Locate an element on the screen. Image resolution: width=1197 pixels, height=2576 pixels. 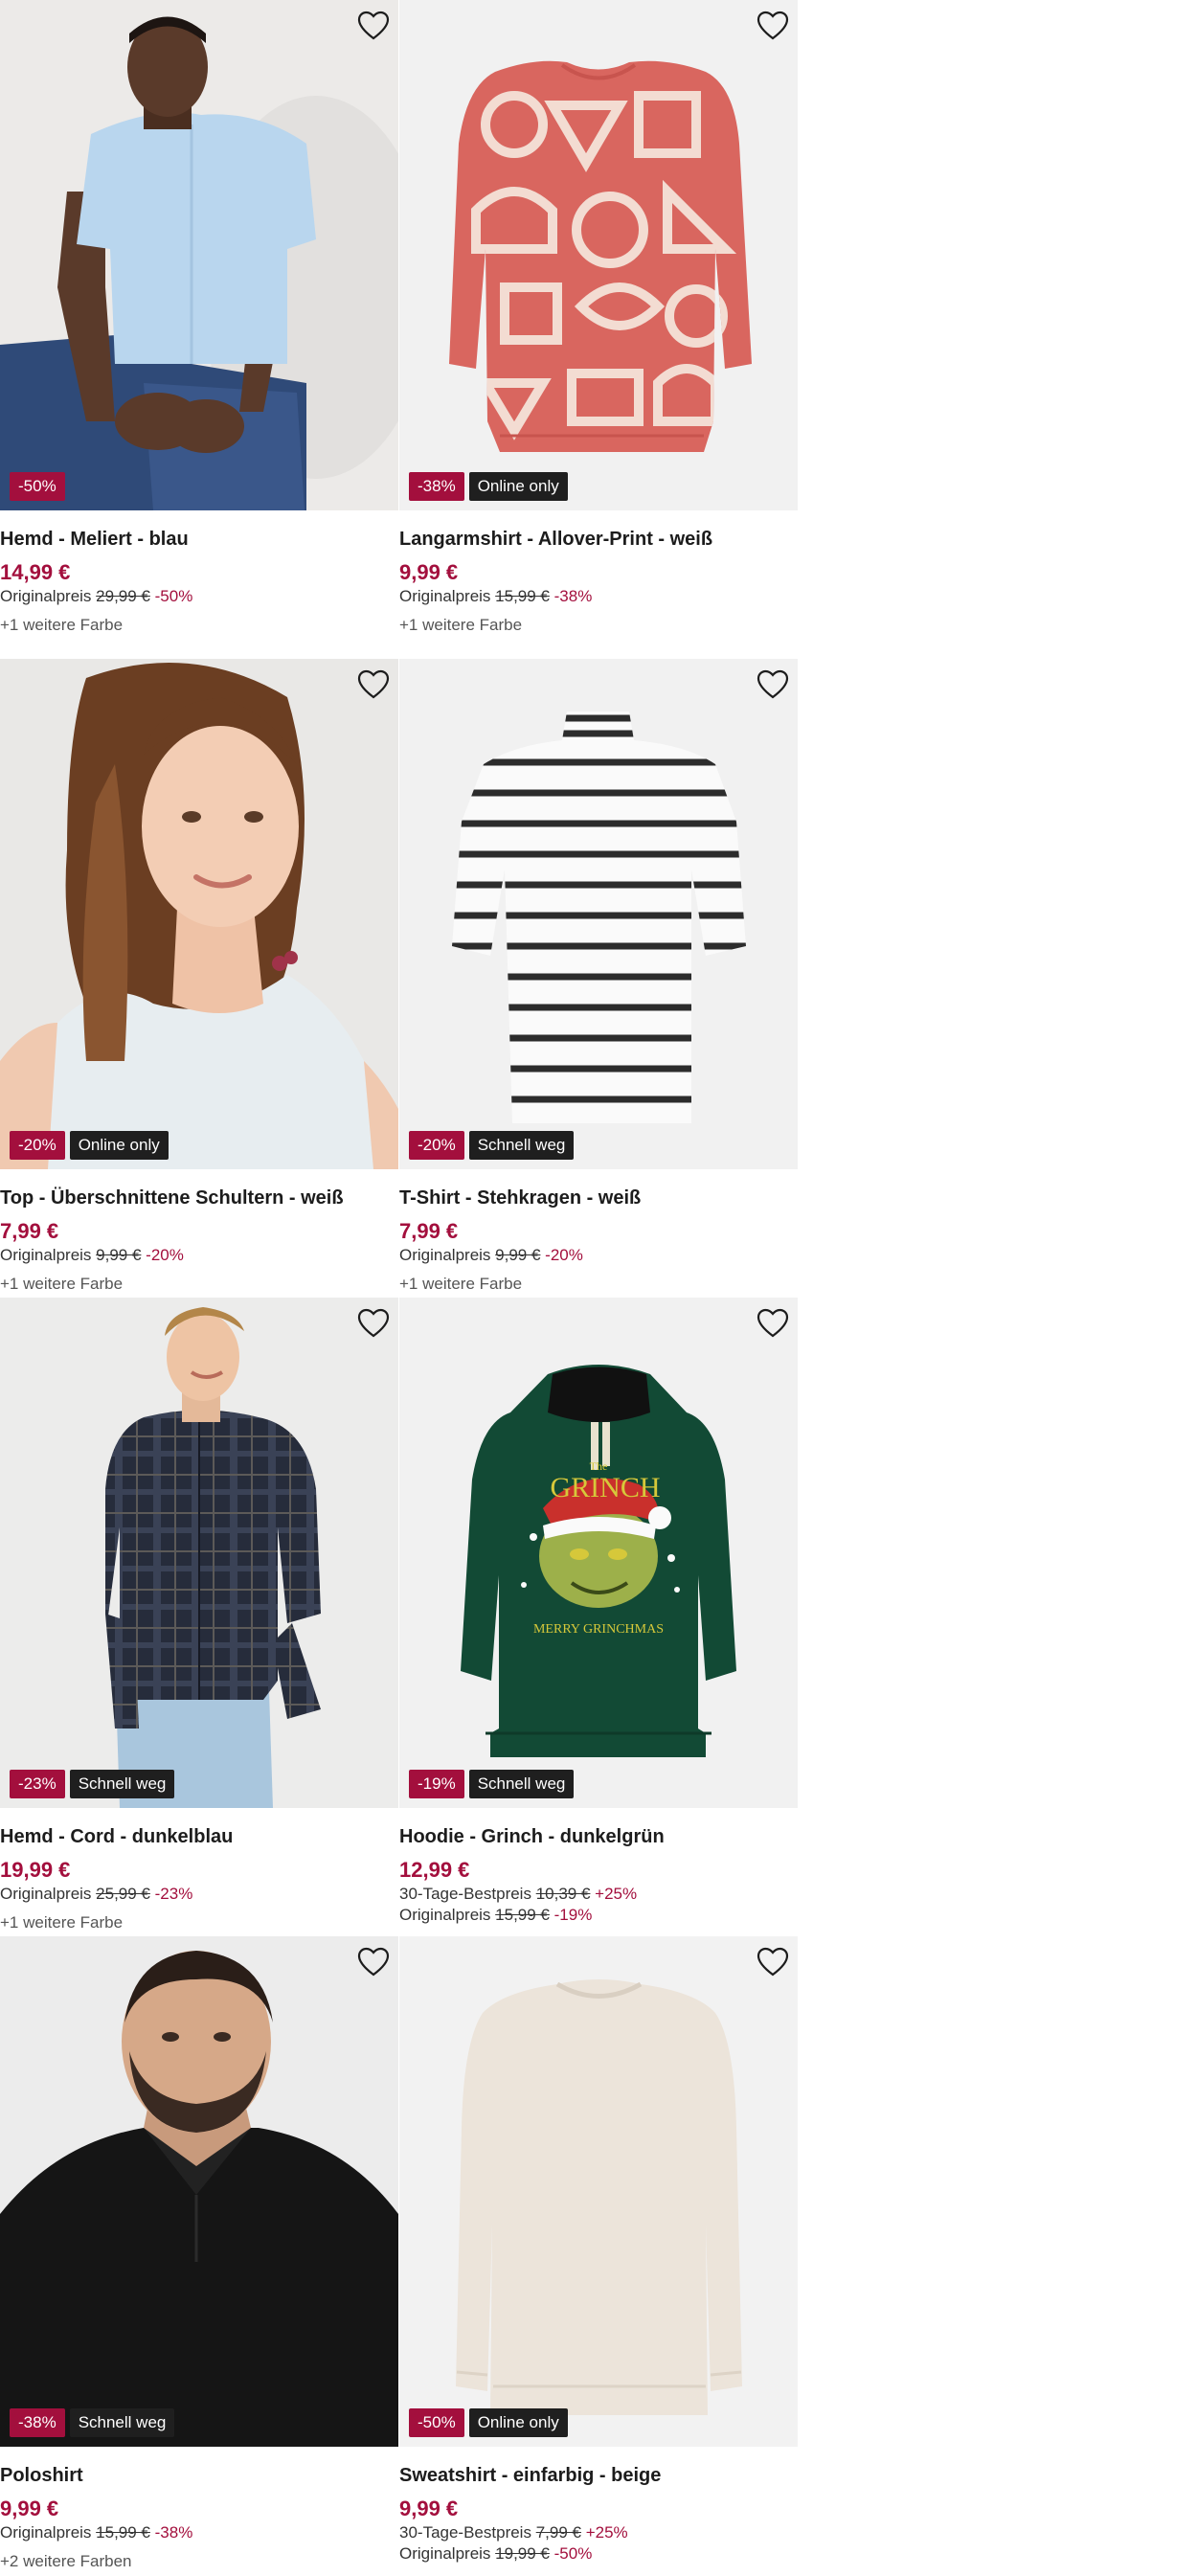
old-price: 9,99 € is located at coordinates (518, 1255).